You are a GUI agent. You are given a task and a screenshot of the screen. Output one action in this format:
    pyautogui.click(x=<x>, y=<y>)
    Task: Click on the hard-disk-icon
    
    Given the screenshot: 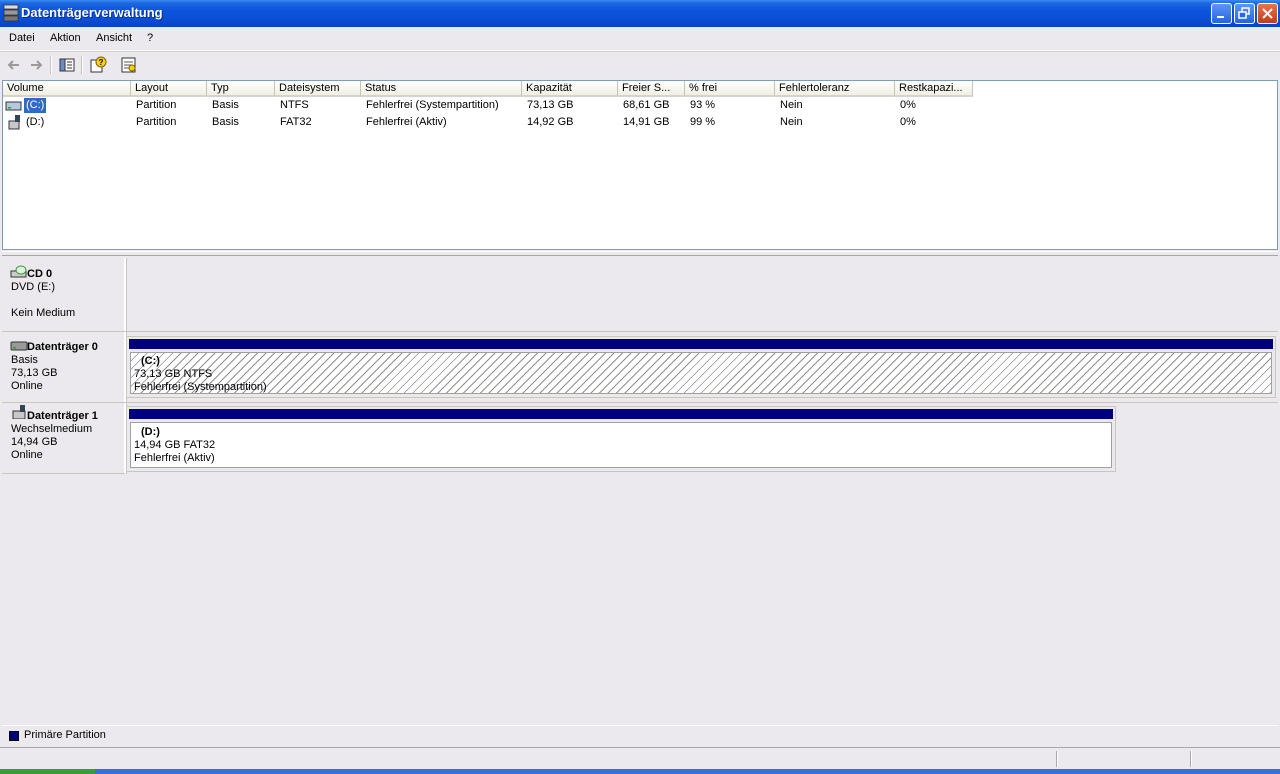 What is the action you would take?
    pyautogui.click(x=19, y=346)
    